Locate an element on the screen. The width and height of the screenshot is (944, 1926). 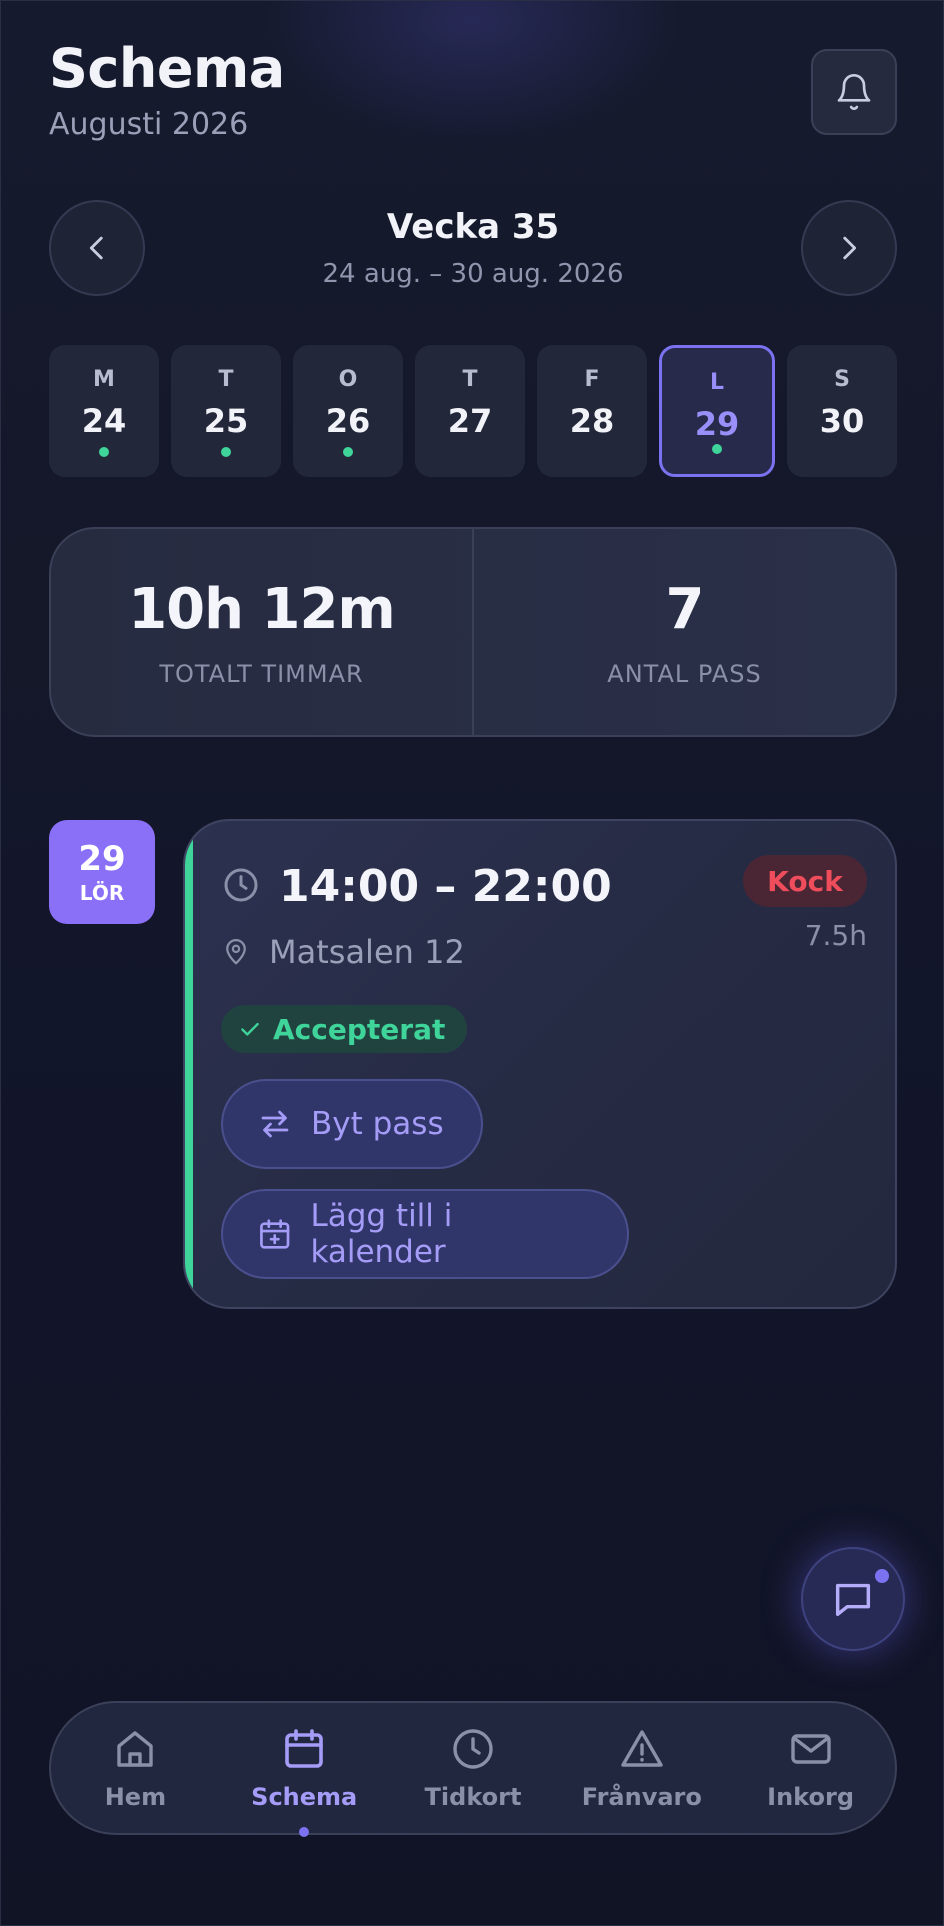
bell-icon is located at coordinates (854, 92).